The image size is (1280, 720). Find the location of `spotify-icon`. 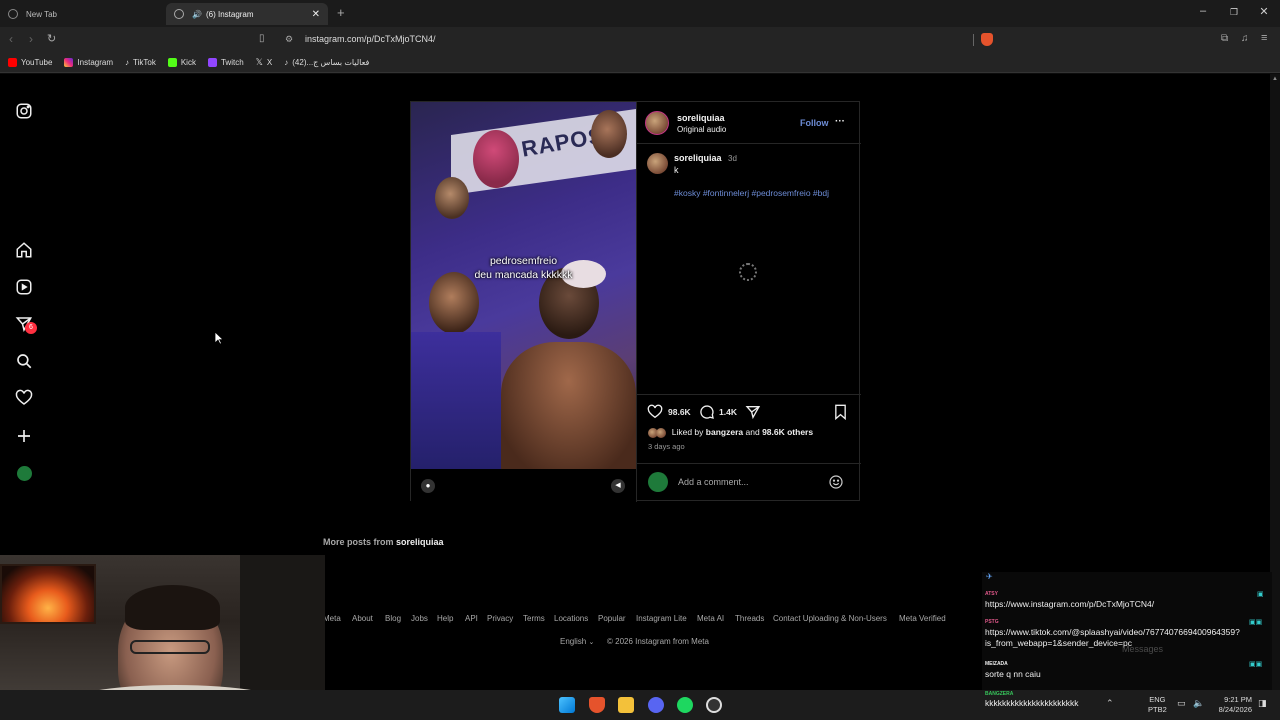

spotify-icon is located at coordinates (685, 705).